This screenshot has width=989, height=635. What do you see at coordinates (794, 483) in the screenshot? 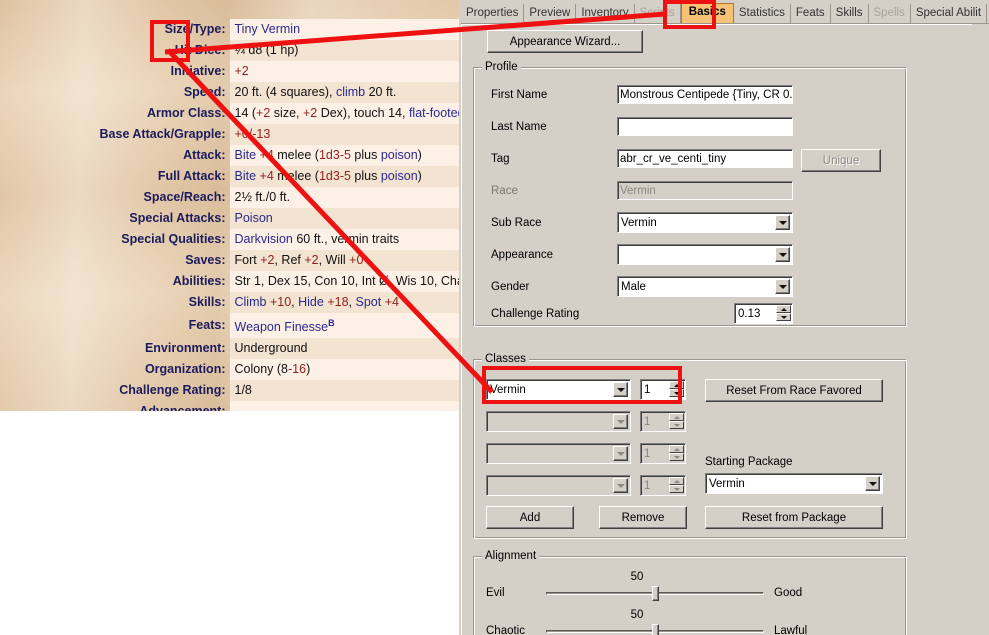
I see `starting-package-select: Vermin` at bounding box center [794, 483].